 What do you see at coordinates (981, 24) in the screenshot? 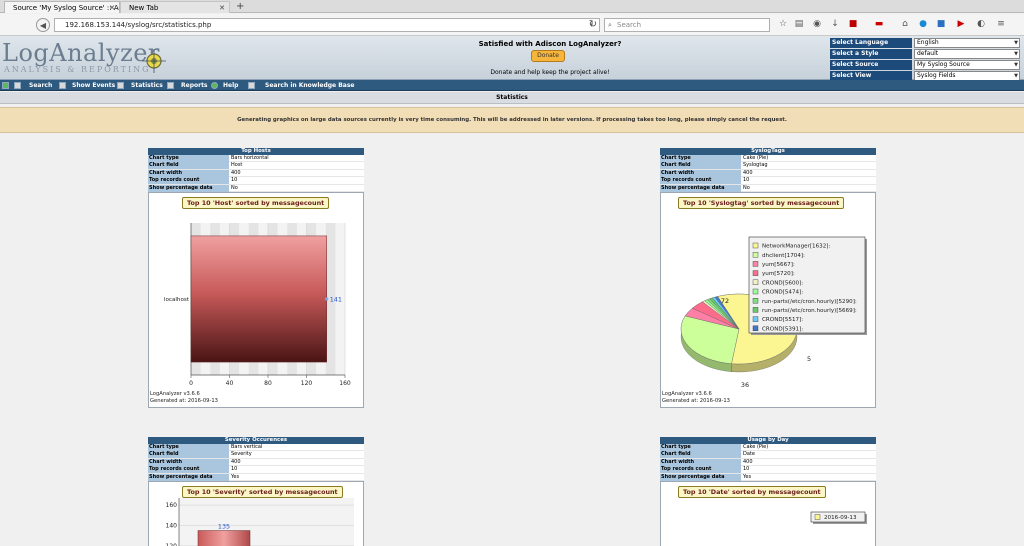
I see `addon-icon-2: ◐` at bounding box center [981, 24].